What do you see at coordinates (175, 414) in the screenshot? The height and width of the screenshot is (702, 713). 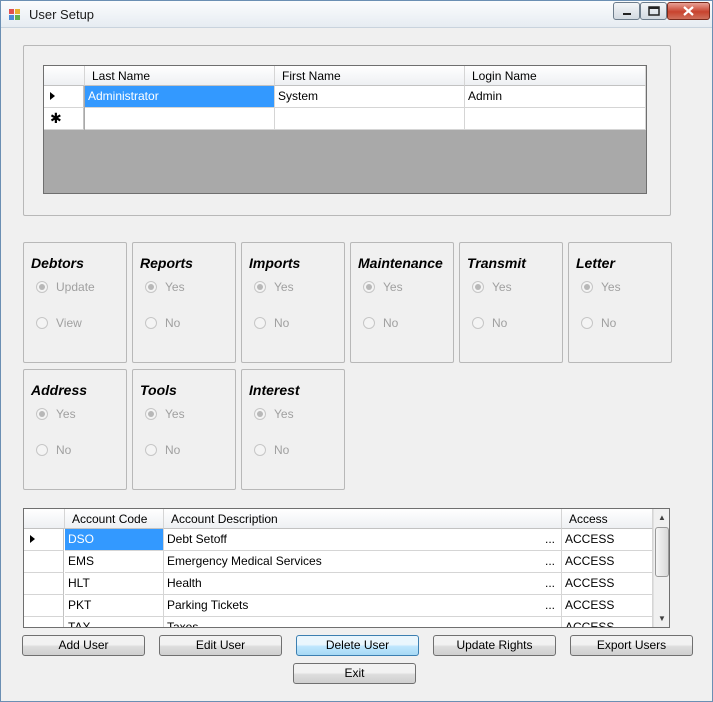 I see `tools-yes-label: Yes` at bounding box center [175, 414].